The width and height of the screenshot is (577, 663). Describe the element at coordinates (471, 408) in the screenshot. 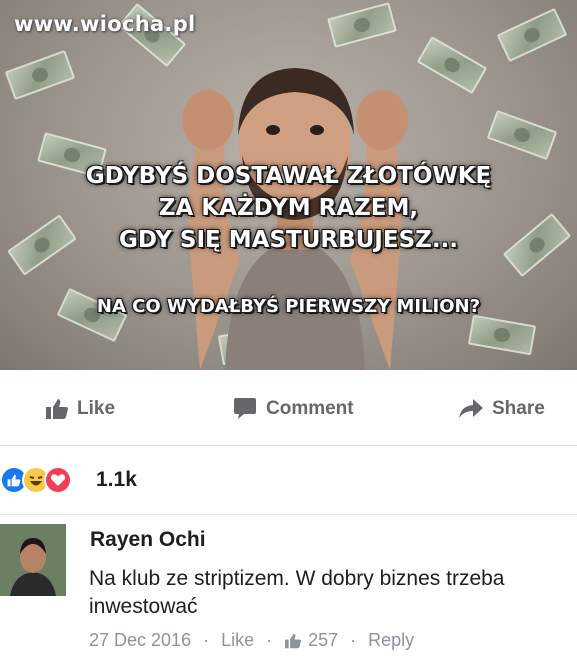

I see `share-arrow-icon` at that location.